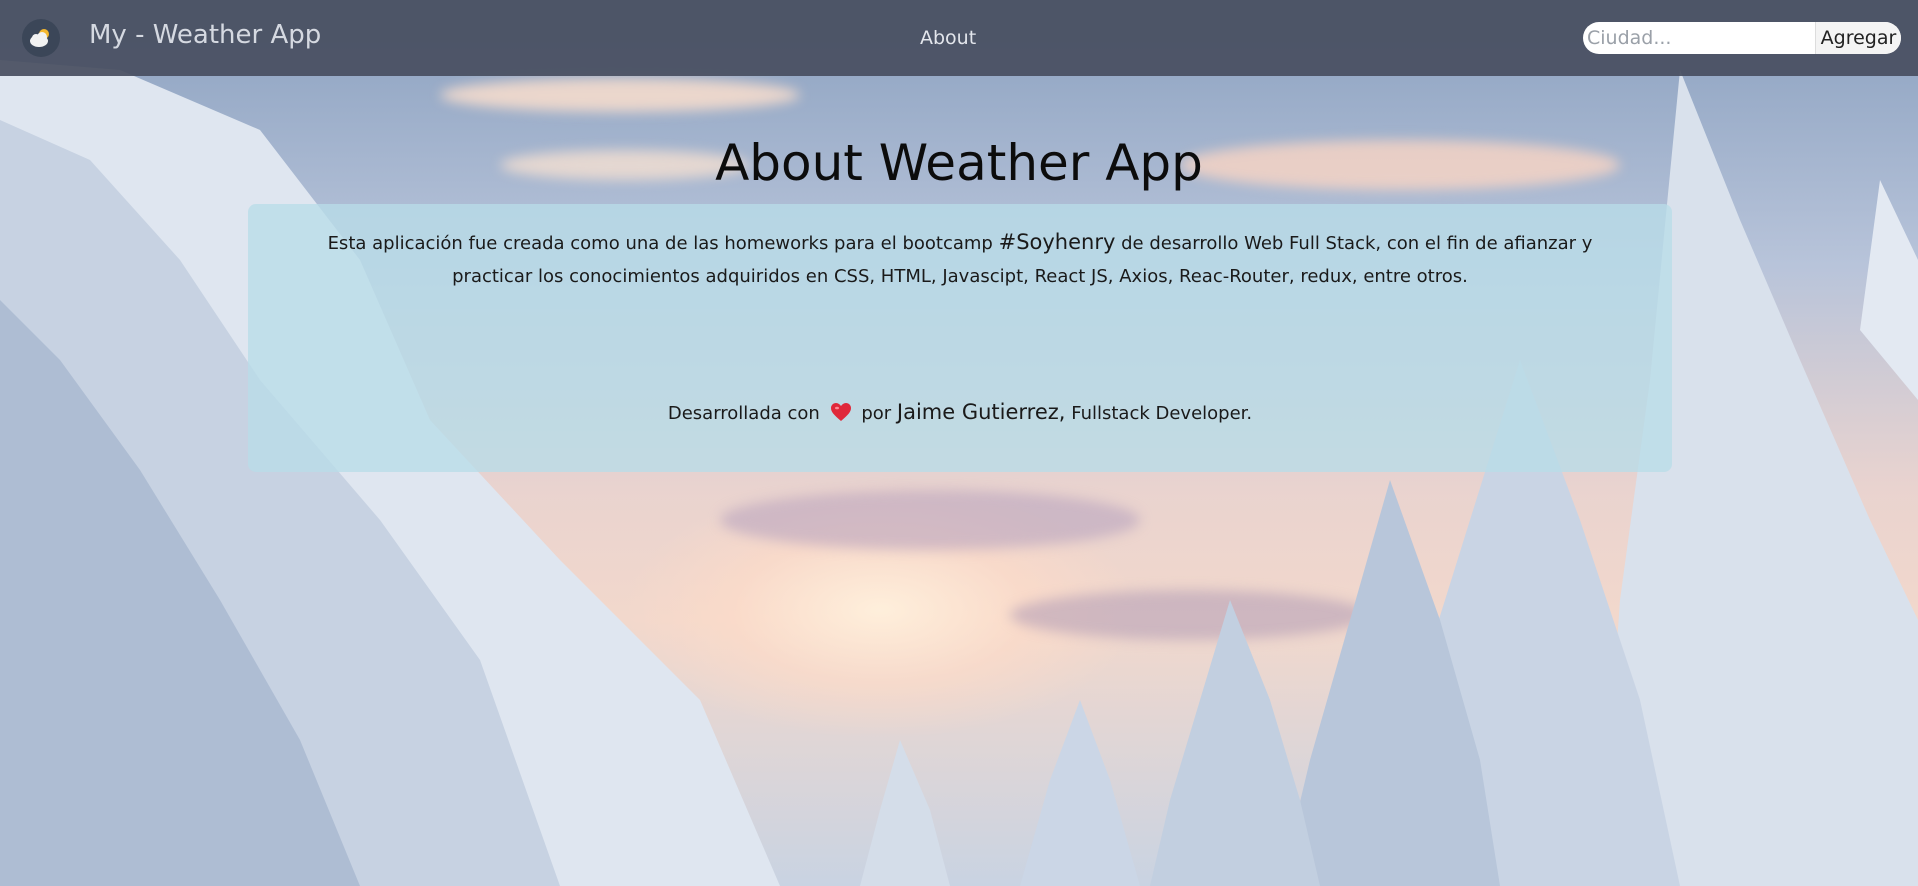  What do you see at coordinates (981, 412) in the screenshot?
I see `author-name: Jaime Gutierrez,` at bounding box center [981, 412].